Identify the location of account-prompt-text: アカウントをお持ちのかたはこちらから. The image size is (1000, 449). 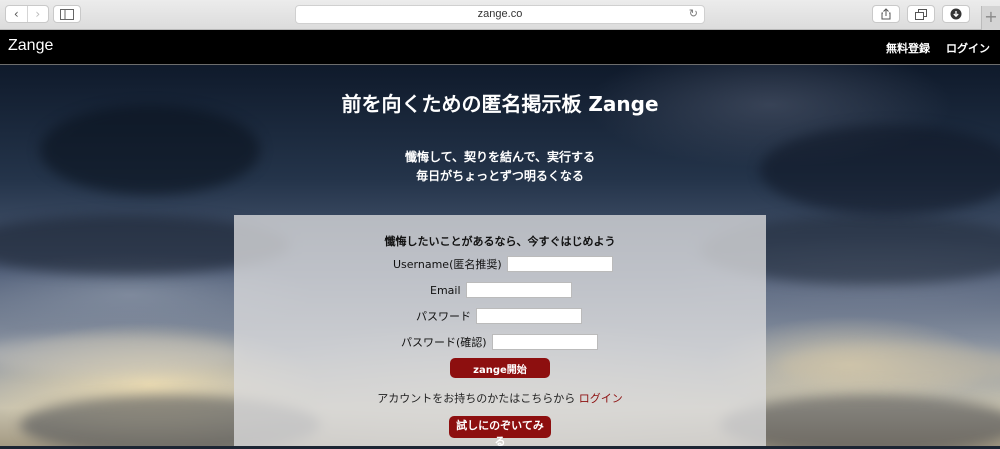
(476, 398).